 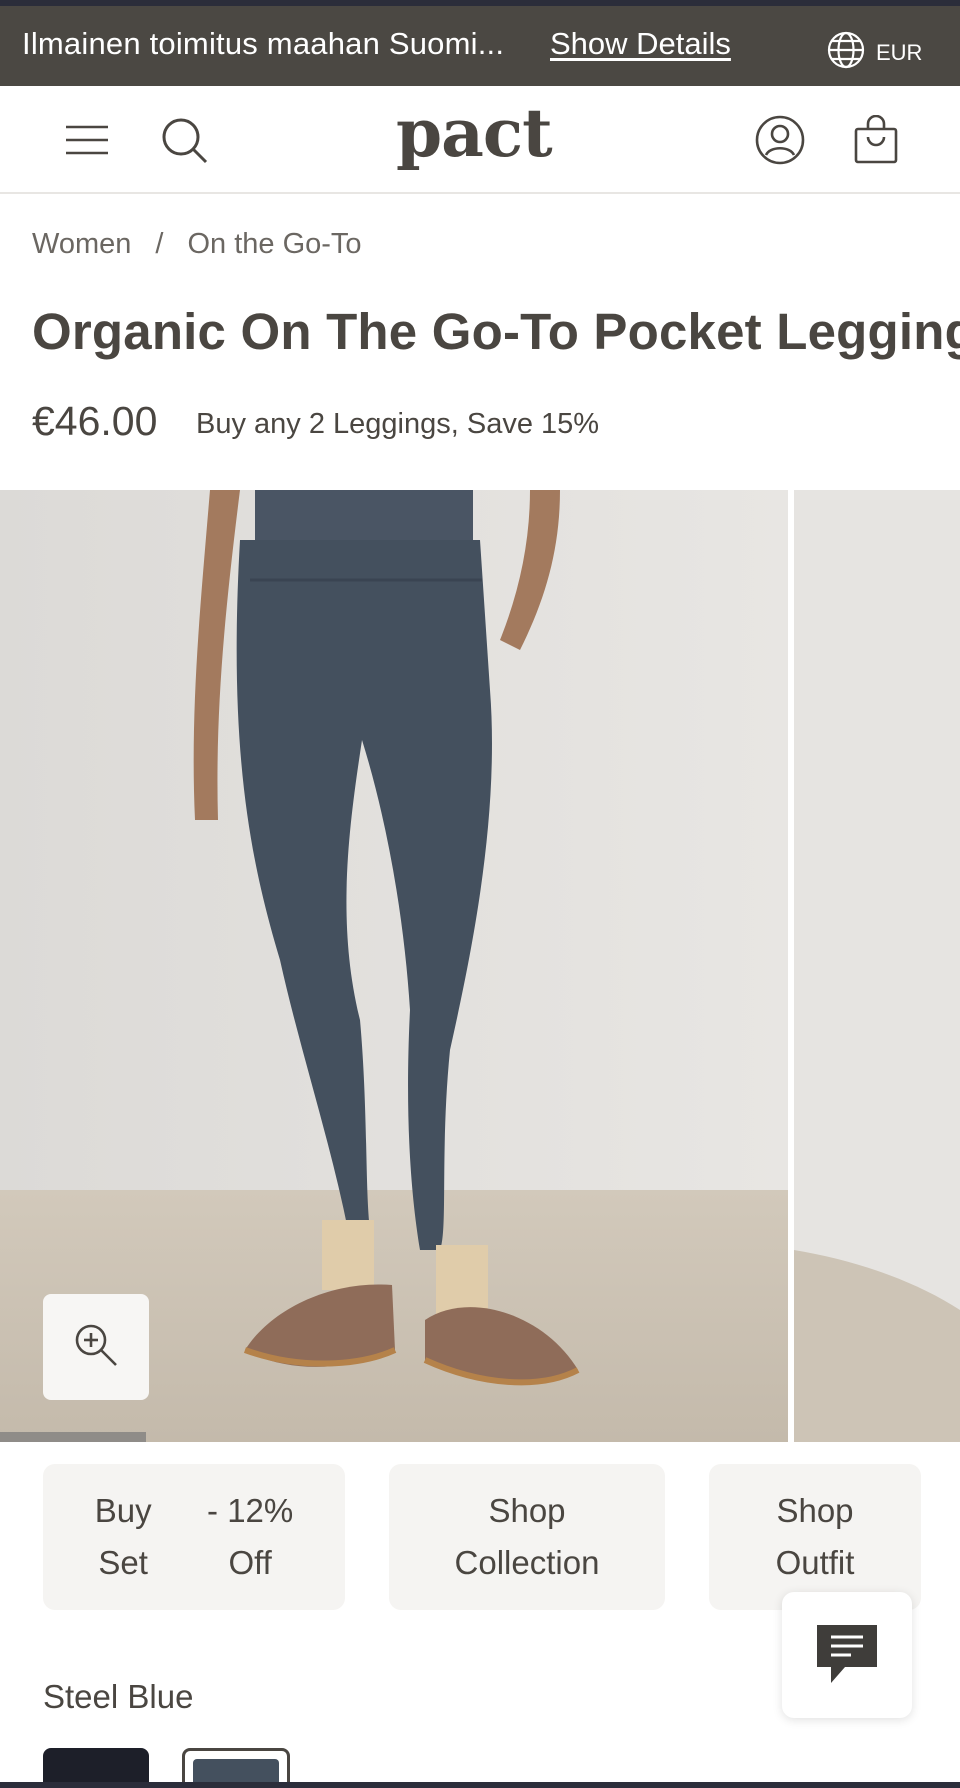 I want to click on account-icon, so click(x=780, y=140).